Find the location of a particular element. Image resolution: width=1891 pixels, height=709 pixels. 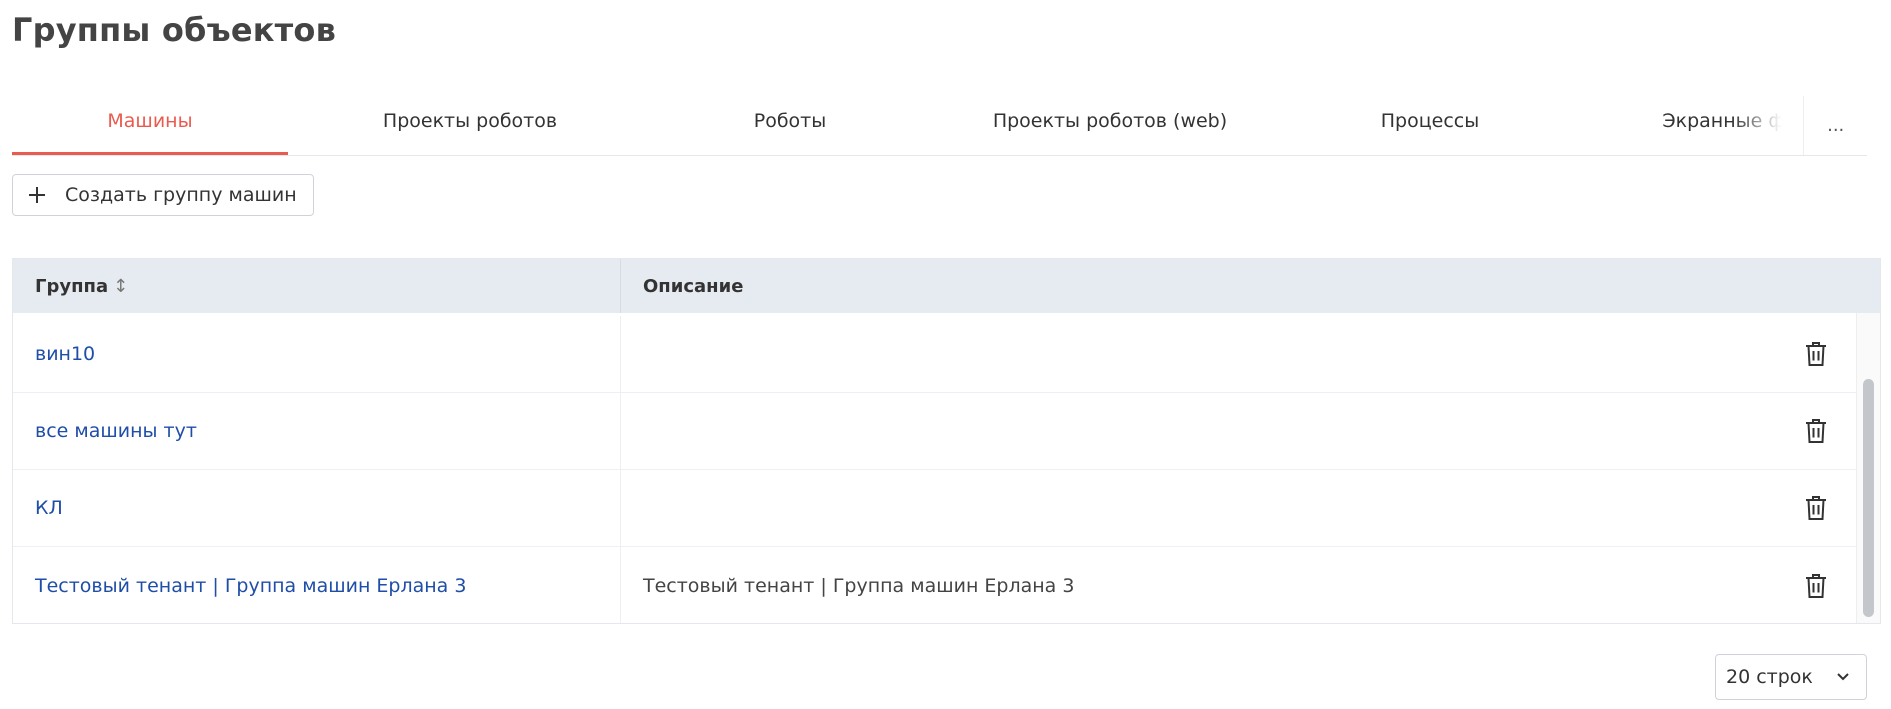

chevron-down-icon is located at coordinates (1843, 677).